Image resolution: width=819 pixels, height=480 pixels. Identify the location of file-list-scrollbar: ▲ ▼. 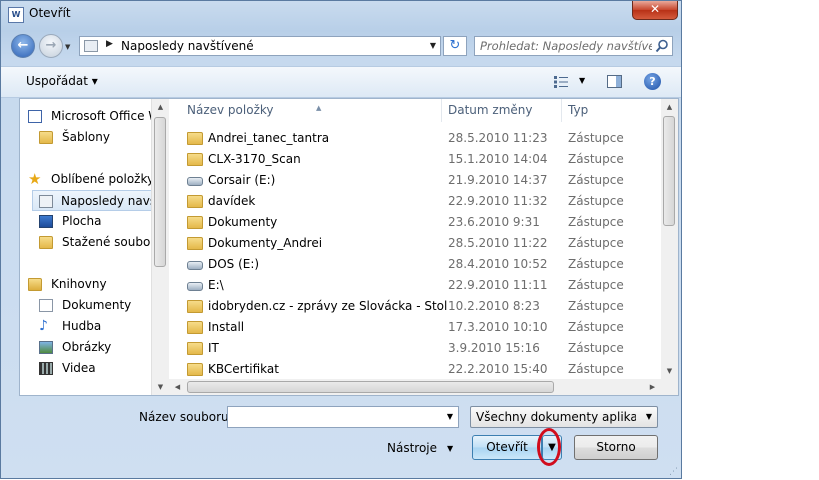
(669, 239).